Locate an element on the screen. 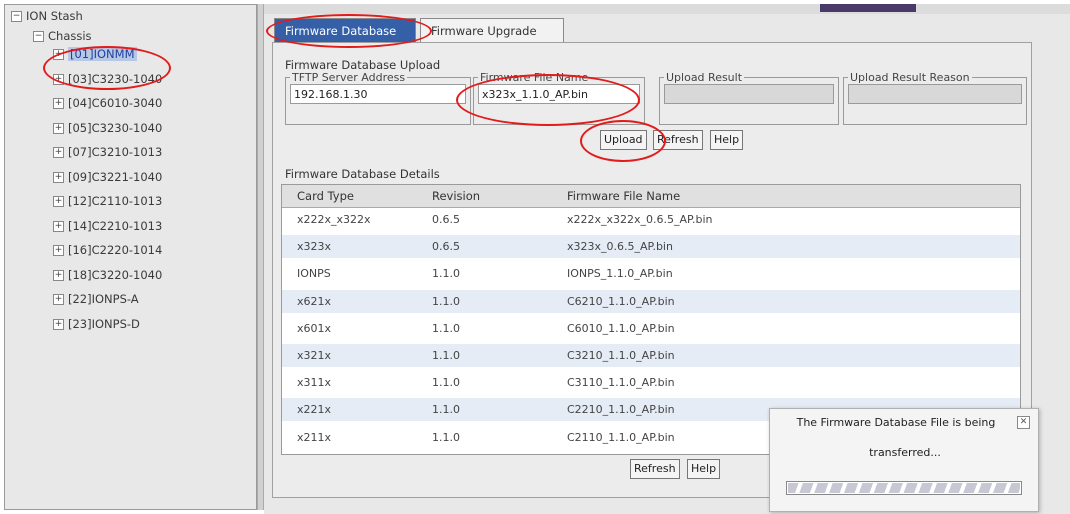 This screenshot has width=1070, height=514. tree-node-label: [04]C6010-3040 is located at coordinates (115, 103).